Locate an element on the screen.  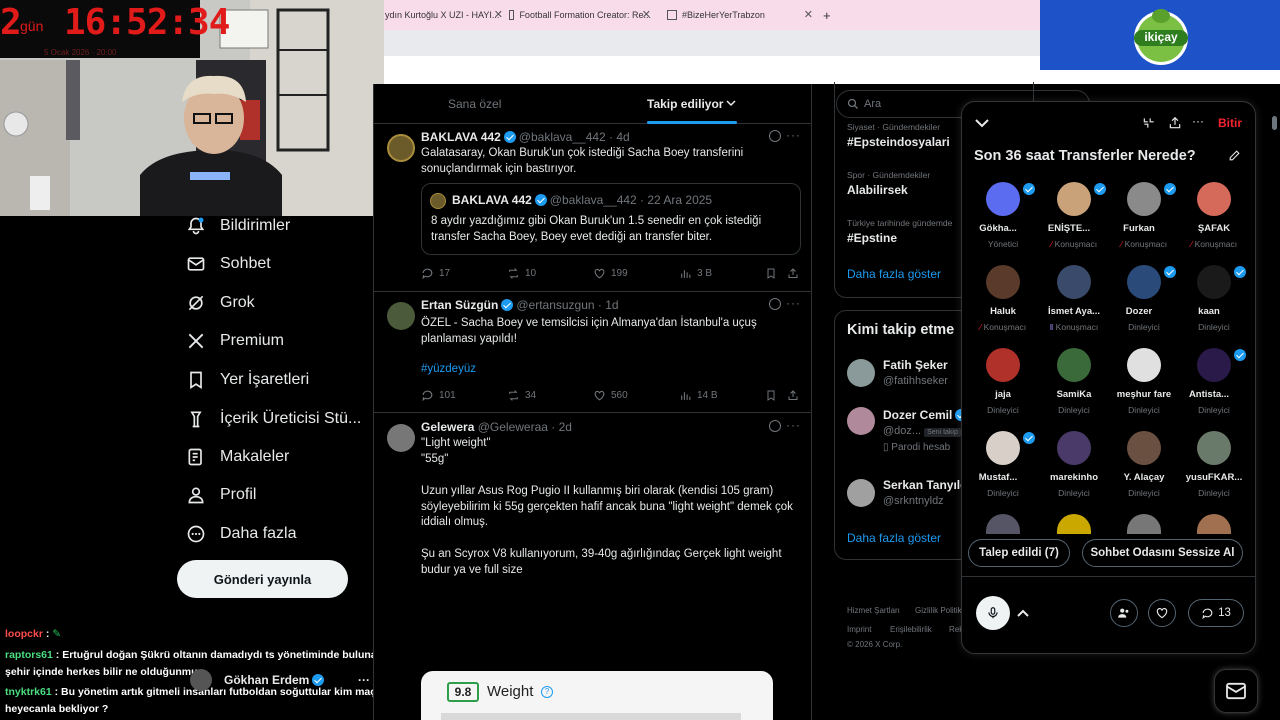
repost-button: 10 is located at coordinates (521, 273).